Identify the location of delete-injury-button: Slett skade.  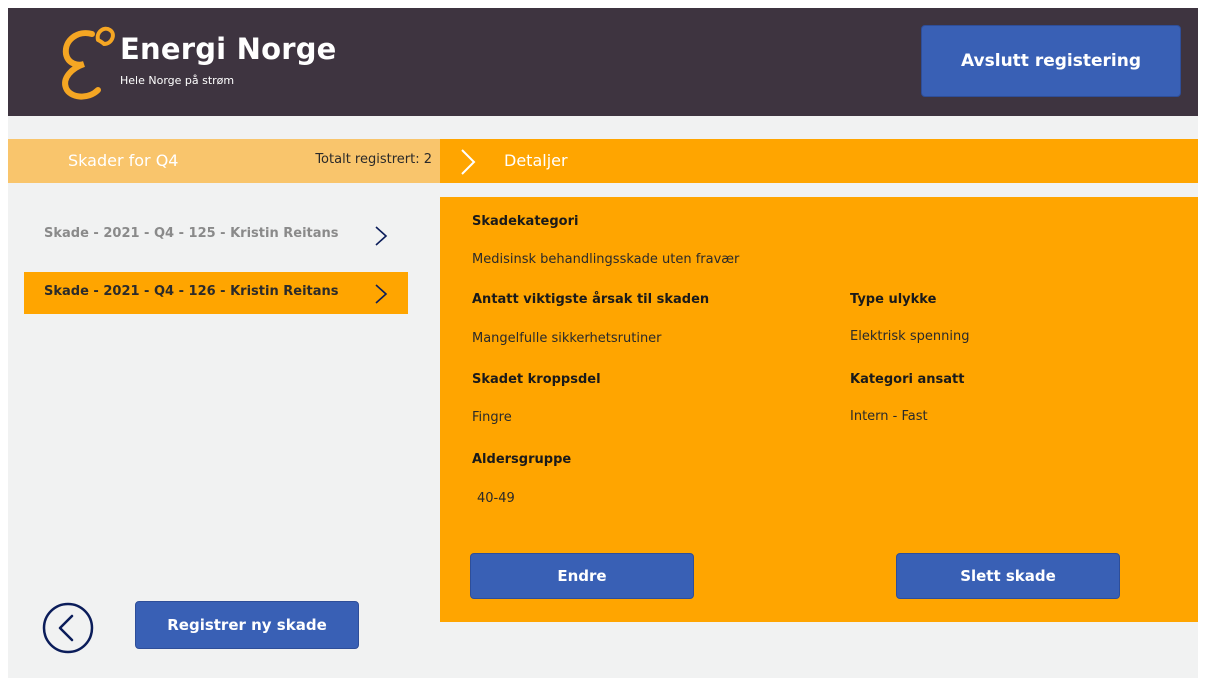
(1008, 576).